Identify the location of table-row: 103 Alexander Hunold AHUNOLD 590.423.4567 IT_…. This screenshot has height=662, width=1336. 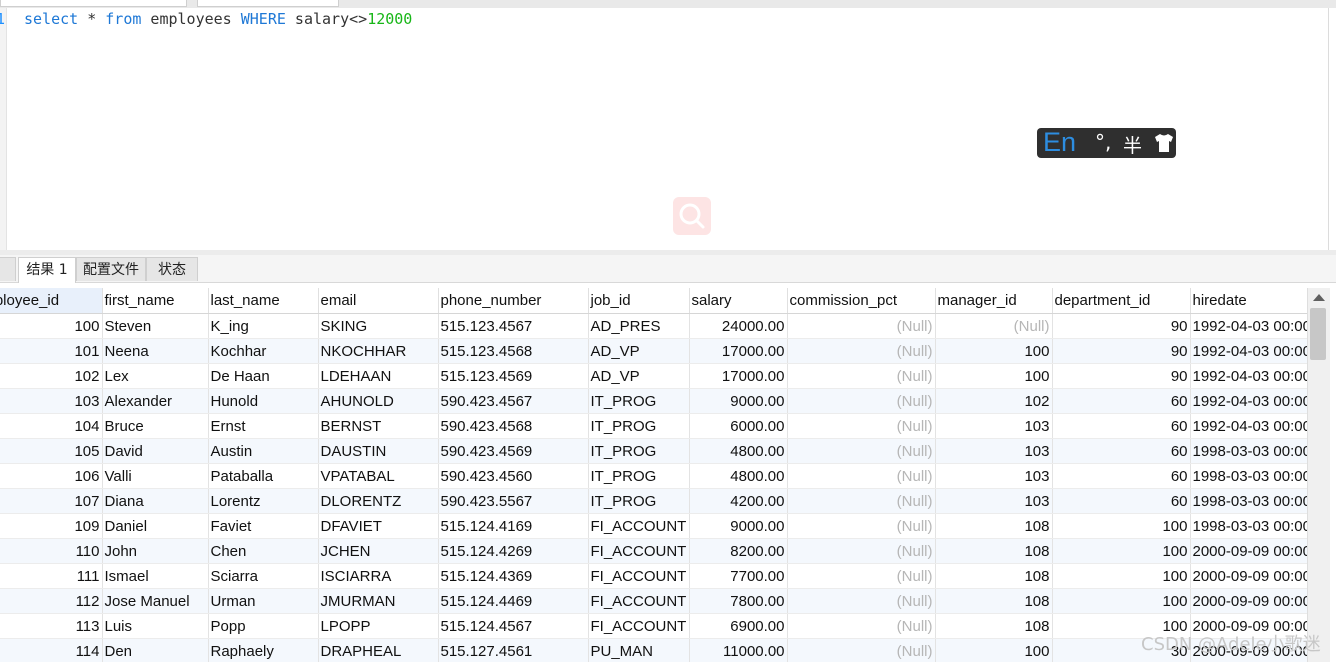
(653, 401).